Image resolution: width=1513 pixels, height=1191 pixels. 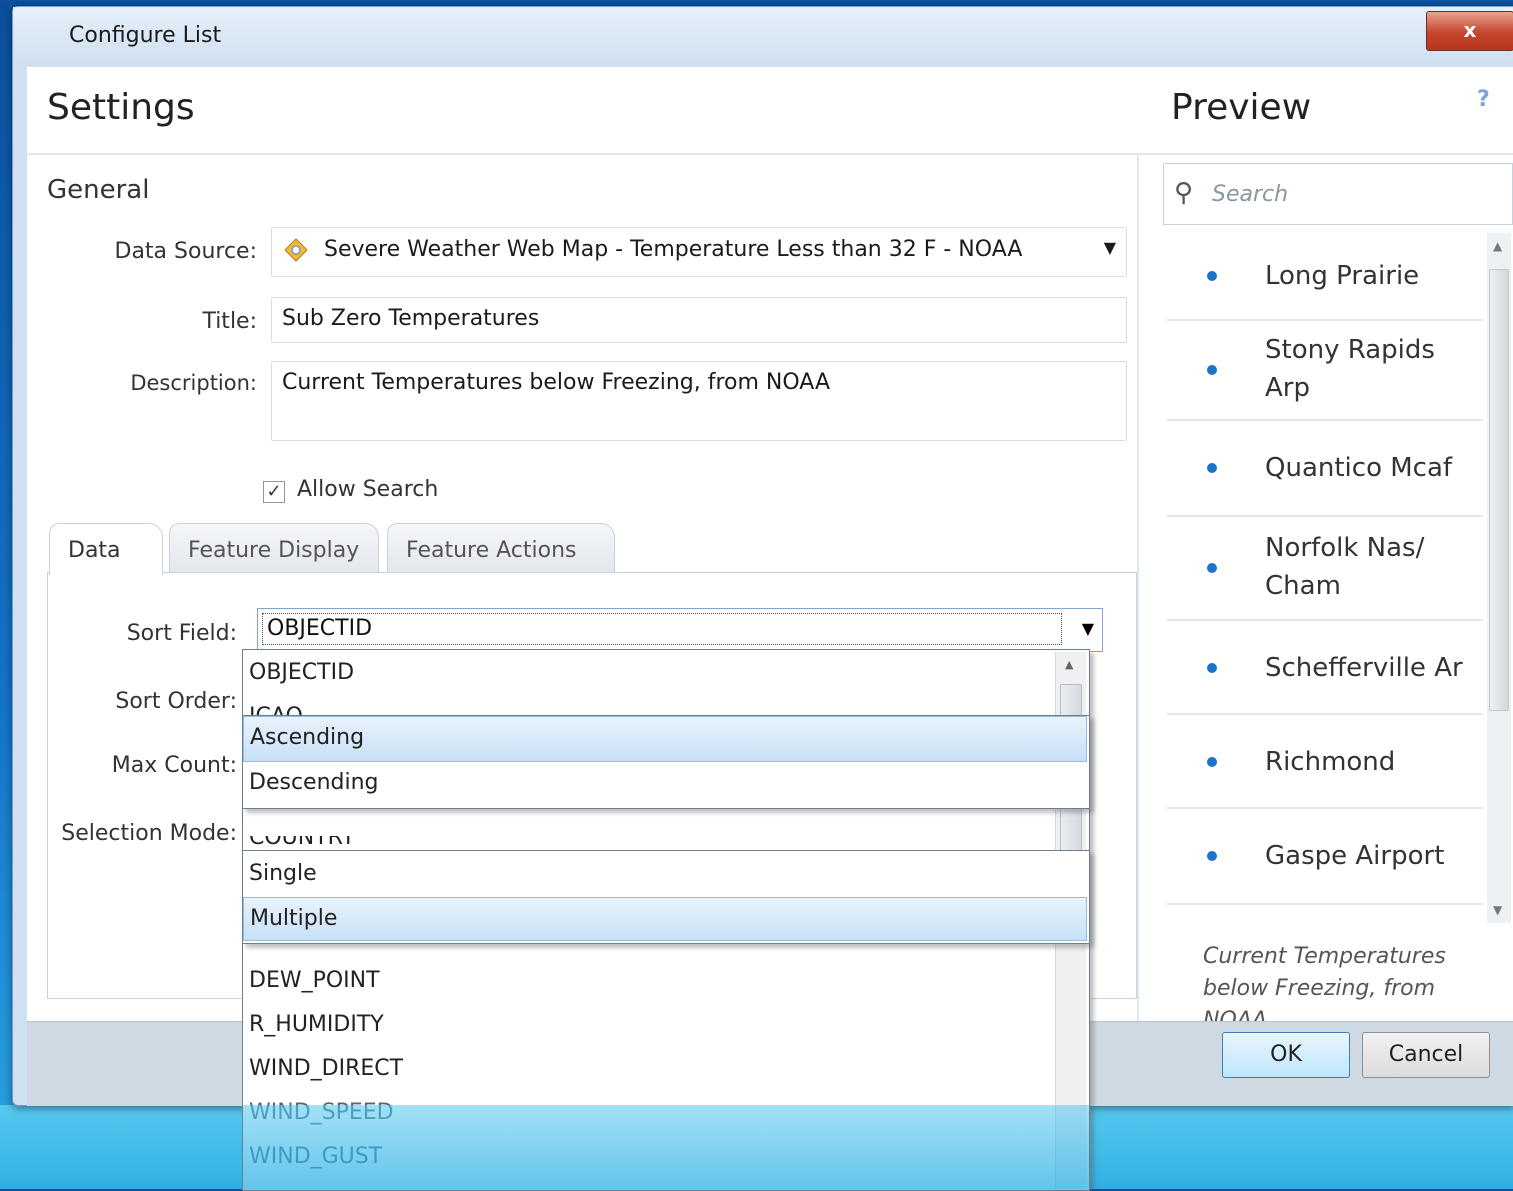 I want to click on list-item-label: Richmond, so click(x=1330, y=762).